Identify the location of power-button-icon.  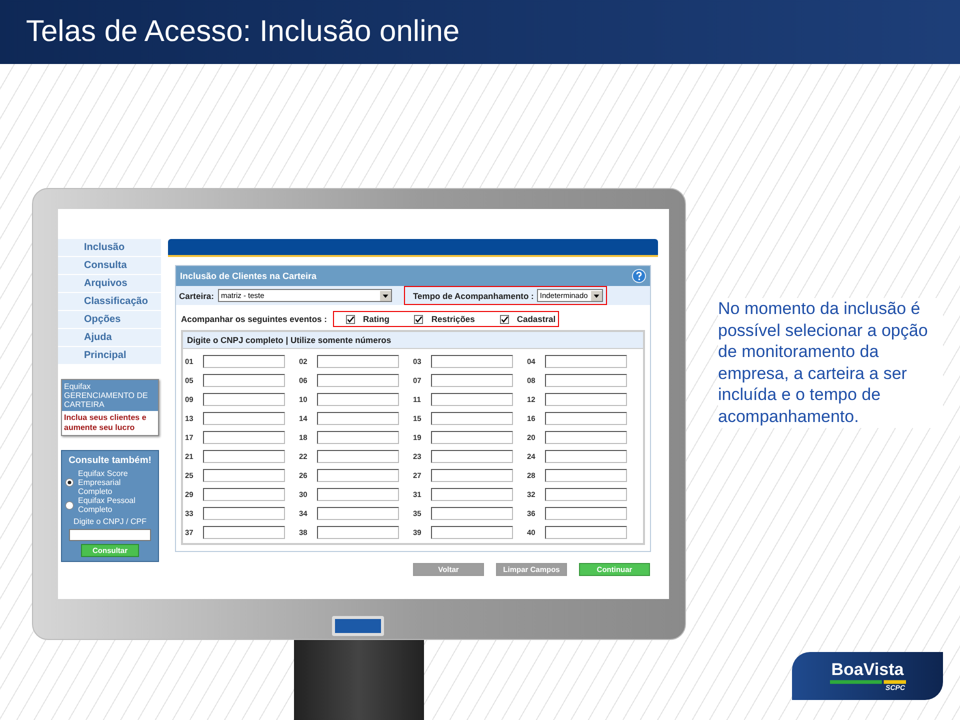
(358, 626).